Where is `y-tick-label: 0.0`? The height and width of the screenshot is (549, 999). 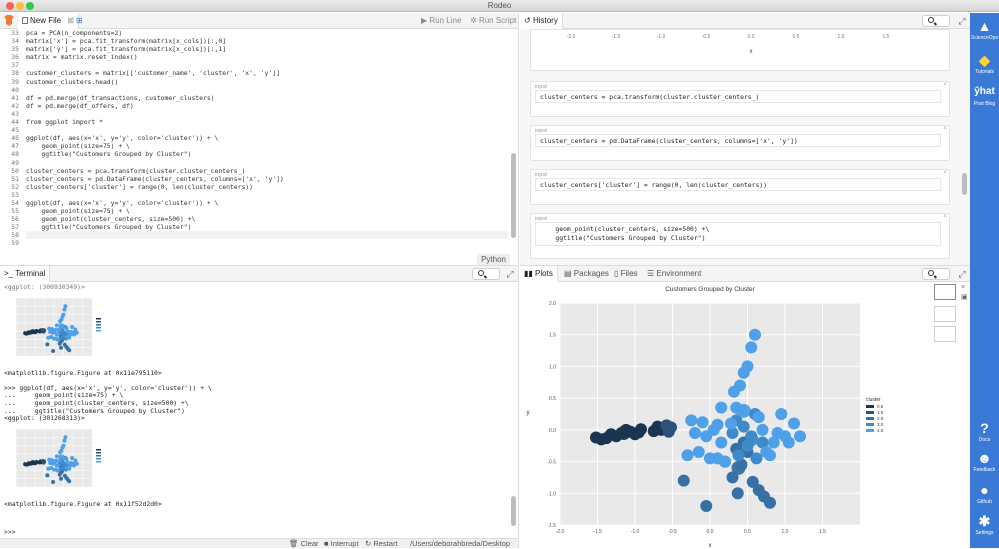 y-tick-label: 0.0 is located at coordinates (552, 431).